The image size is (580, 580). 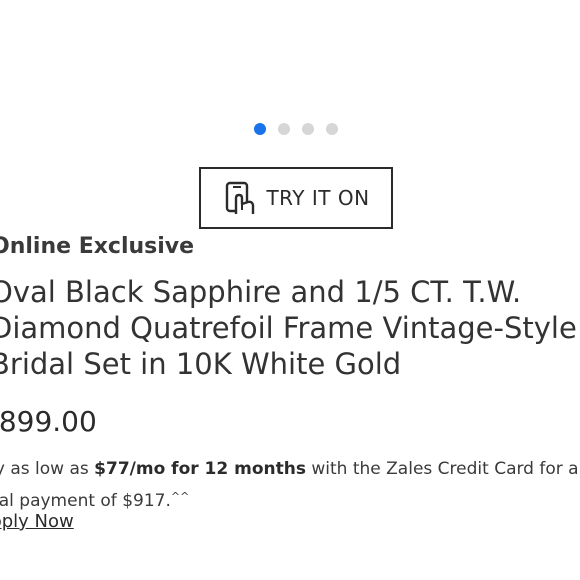 I want to click on try-it-on-button: TRY IT ON, so click(x=296, y=198).